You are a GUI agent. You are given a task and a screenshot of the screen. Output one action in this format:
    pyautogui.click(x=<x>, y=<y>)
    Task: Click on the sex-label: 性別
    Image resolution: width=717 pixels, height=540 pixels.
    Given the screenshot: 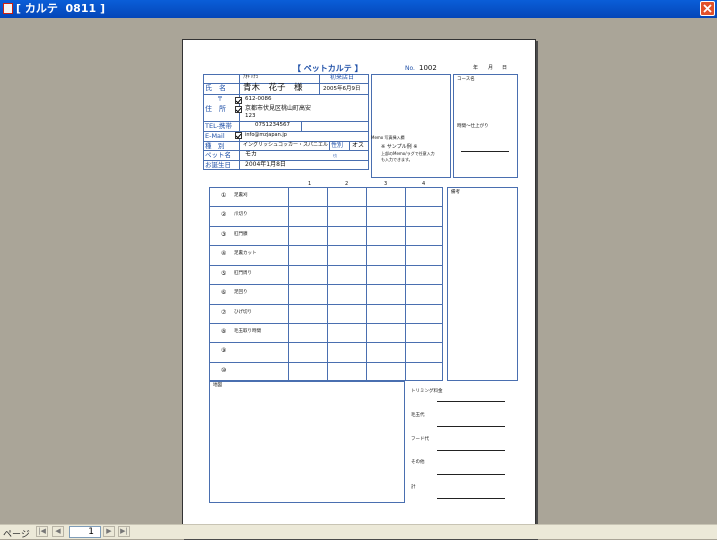 What is the action you would take?
    pyautogui.click(x=337, y=145)
    